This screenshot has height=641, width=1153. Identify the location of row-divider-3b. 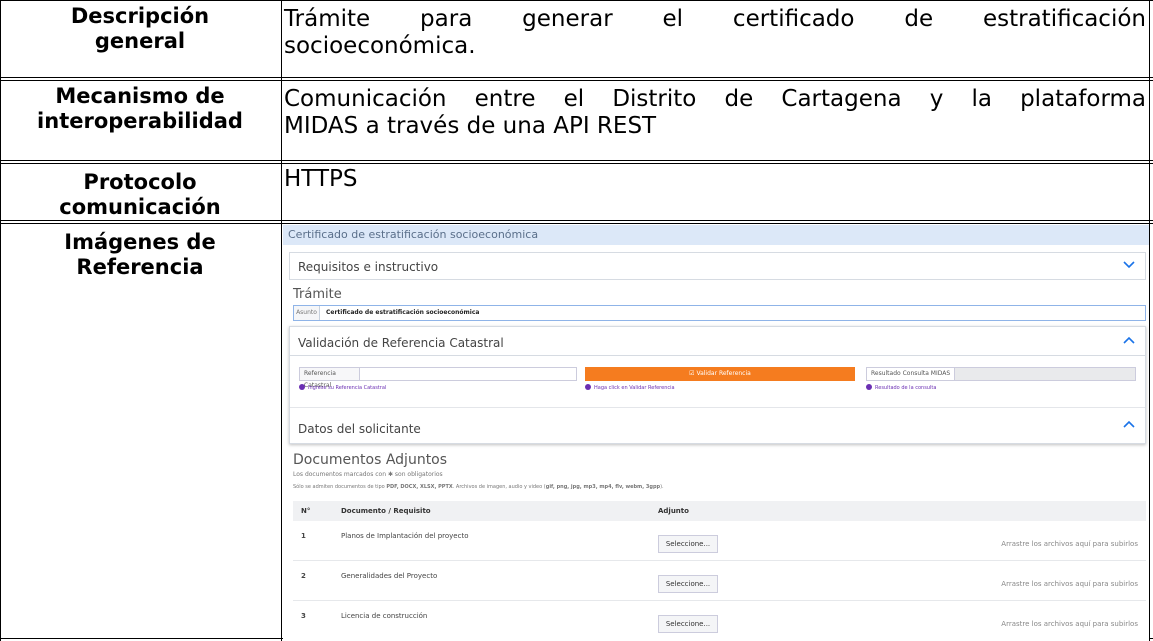
(576, 223).